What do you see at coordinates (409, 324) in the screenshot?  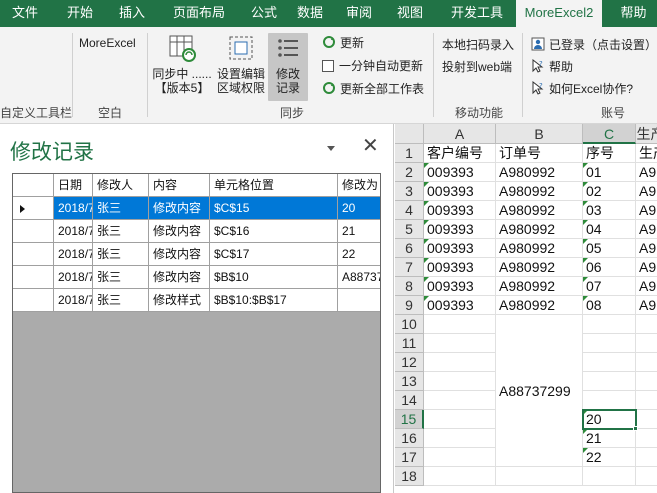 I see `row-header: 10` at bounding box center [409, 324].